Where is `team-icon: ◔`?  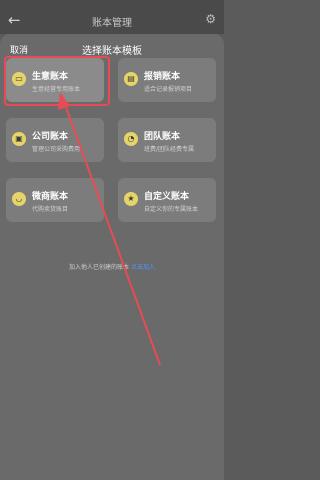
team-icon: ◔ is located at coordinates (131, 139).